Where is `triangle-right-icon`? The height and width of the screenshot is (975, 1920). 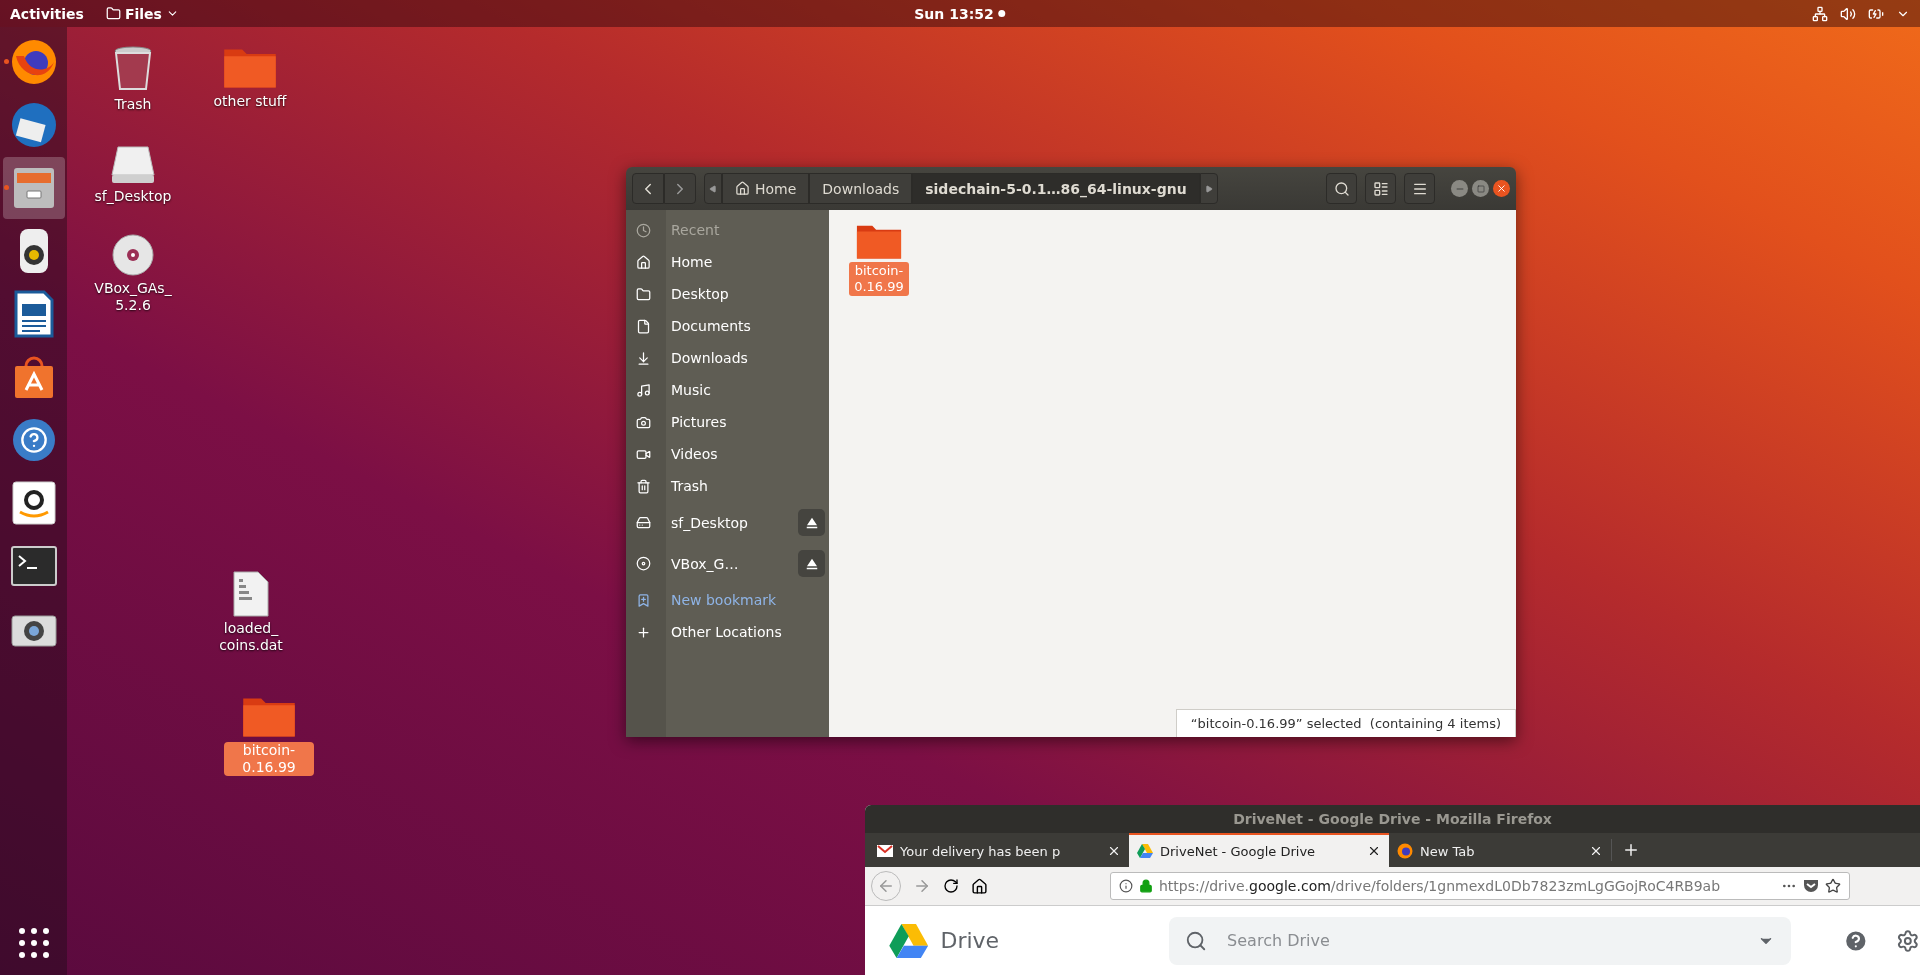
triangle-right-icon is located at coordinates (1208, 188).